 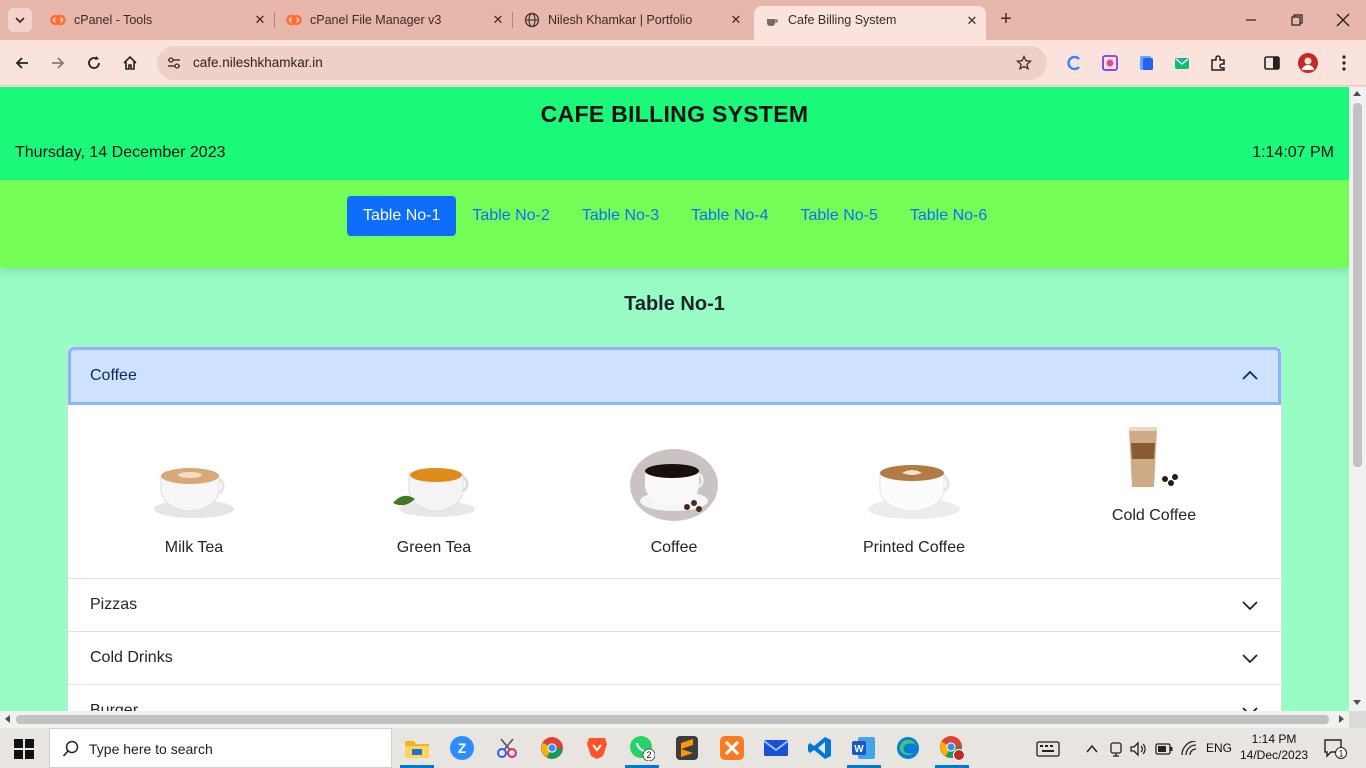 I want to click on table-tab-4: Table No-4, so click(x=729, y=216).